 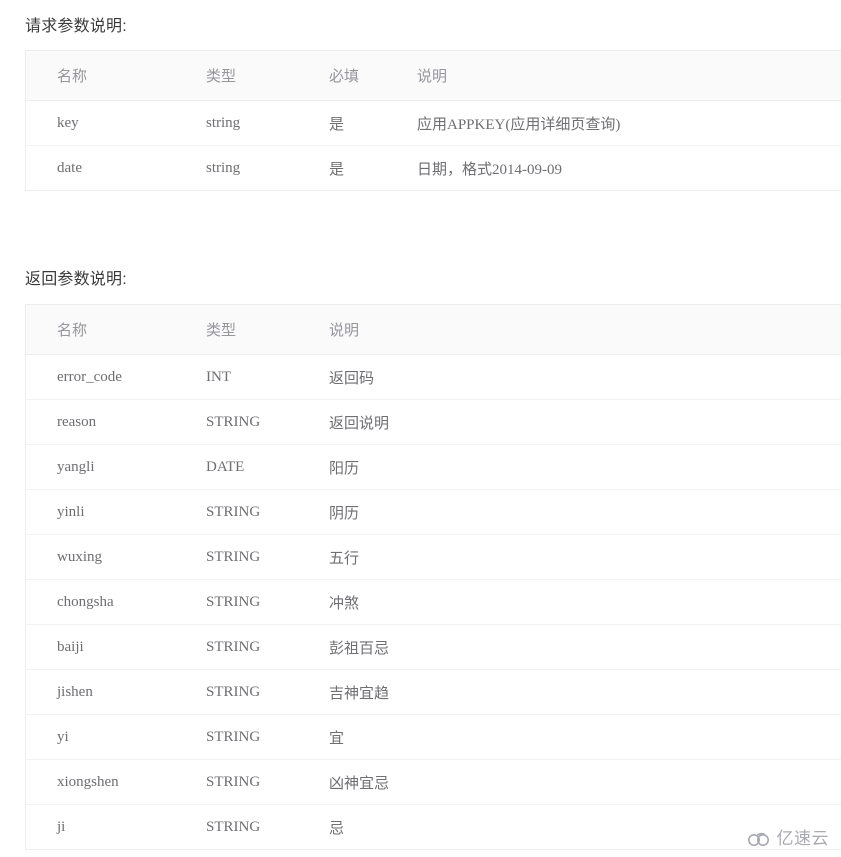 I want to click on table-row: xiongshen STRING 凶神宜忌, so click(x=433, y=782).